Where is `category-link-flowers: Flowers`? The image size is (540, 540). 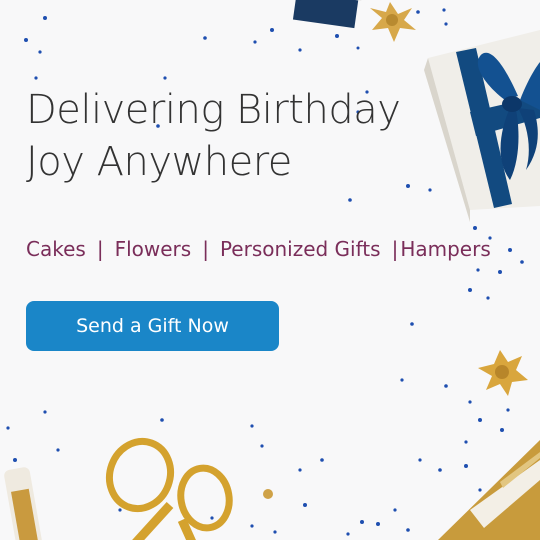 category-link-flowers: Flowers is located at coordinates (153, 249).